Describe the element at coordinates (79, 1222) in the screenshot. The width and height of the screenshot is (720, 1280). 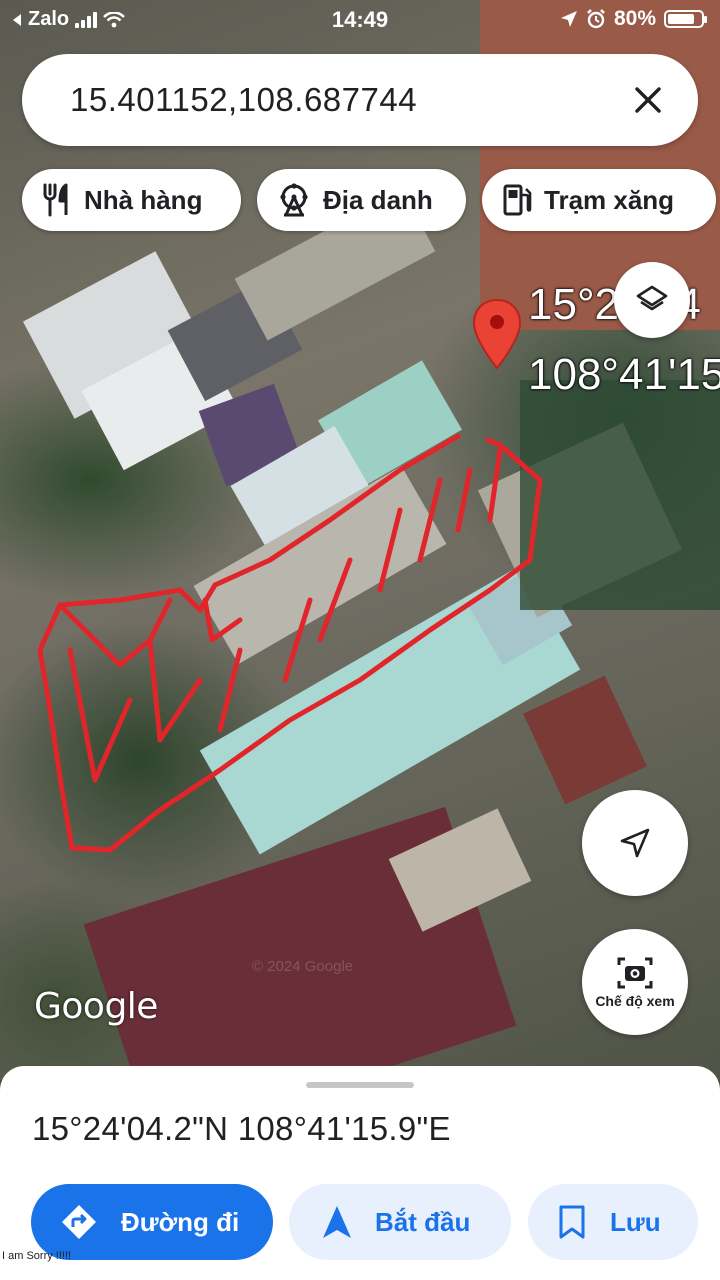
I see `directions-icon` at that location.